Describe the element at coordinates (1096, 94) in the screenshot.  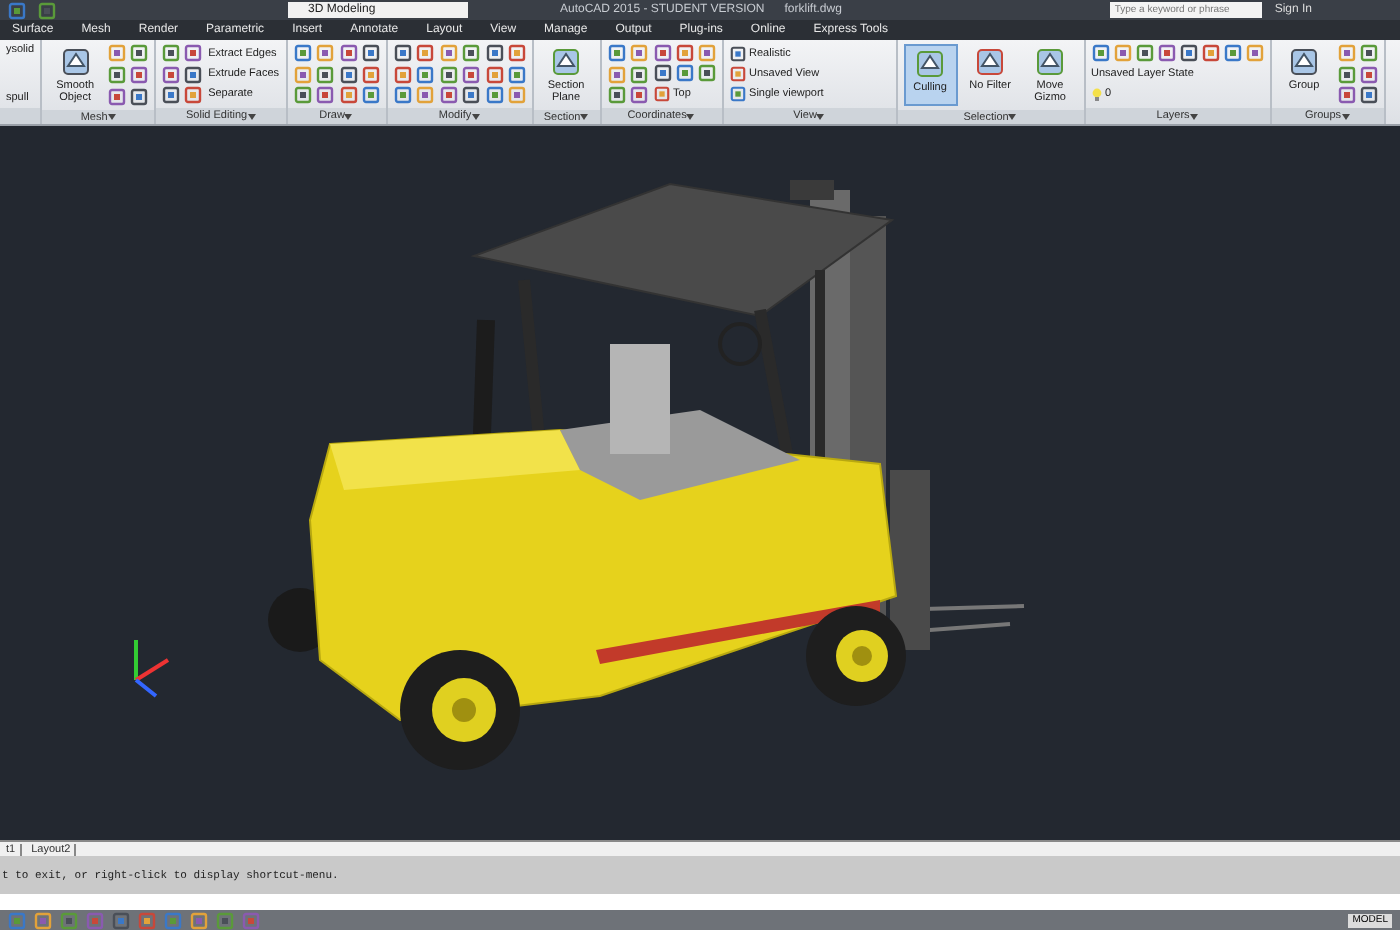
I see `lightbulb-icon` at that location.